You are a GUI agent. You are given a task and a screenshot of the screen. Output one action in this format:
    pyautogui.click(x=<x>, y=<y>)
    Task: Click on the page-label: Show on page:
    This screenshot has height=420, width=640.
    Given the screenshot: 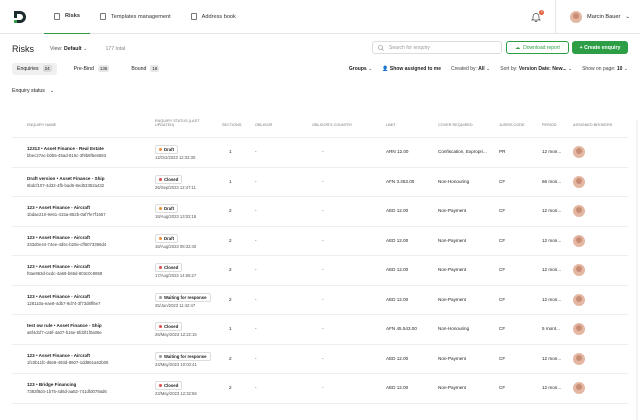 What is the action you would take?
    pyautogui.click(x=599, y=68)
    